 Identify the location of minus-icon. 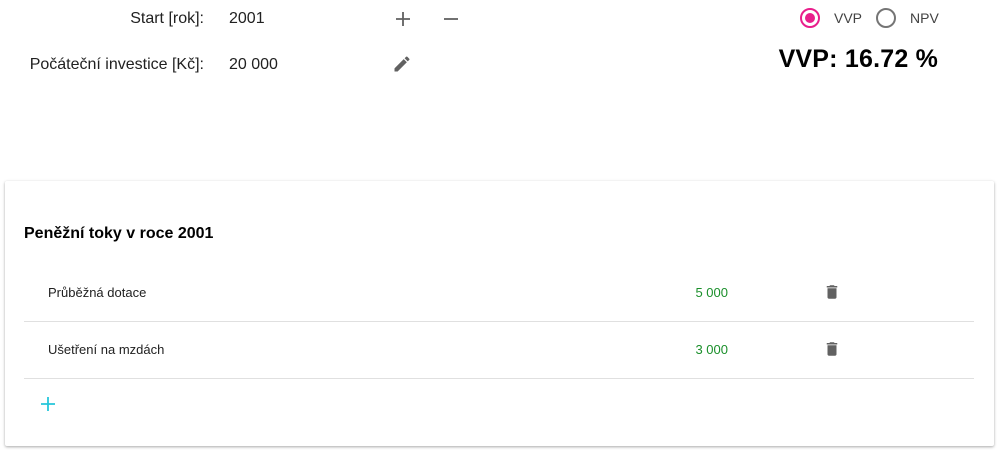
(451, 19).